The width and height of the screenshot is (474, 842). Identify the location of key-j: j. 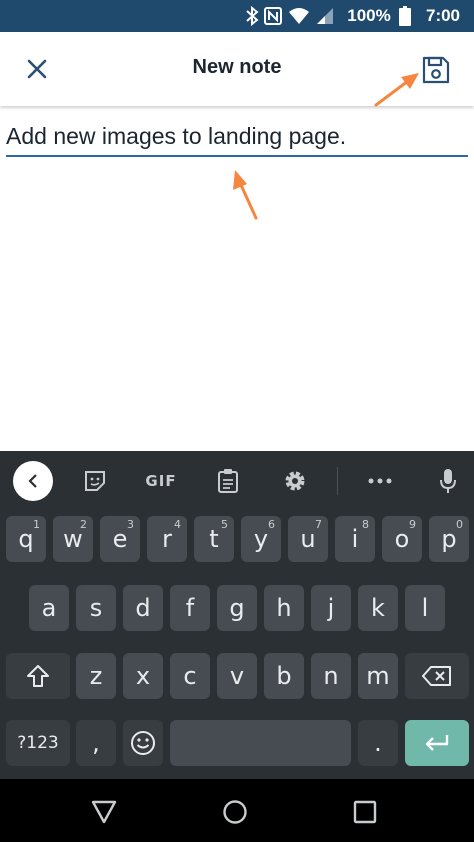
(331, 608).